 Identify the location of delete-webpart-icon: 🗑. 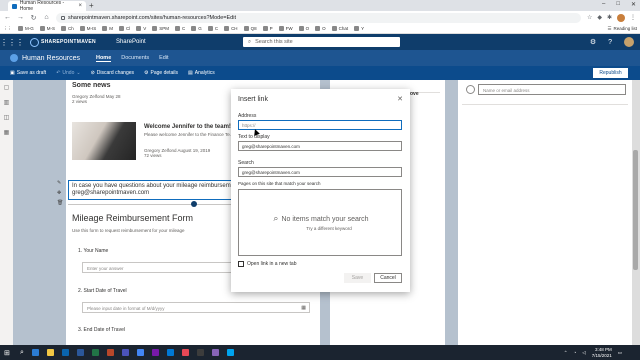
(60, 203).